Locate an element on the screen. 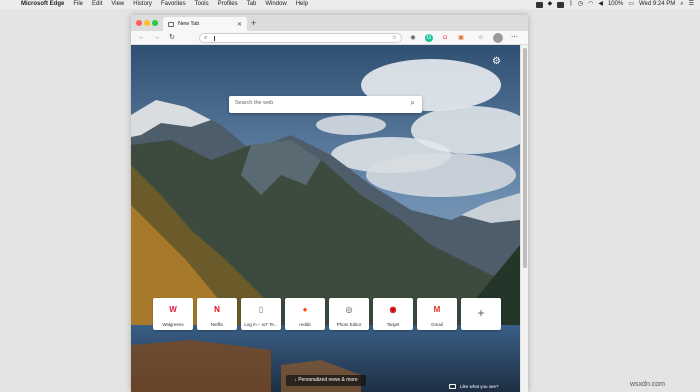 The width and height of the screenshot is (700, 392). title-bar: New Tab ✕ + is located at coordinates (329, 23).